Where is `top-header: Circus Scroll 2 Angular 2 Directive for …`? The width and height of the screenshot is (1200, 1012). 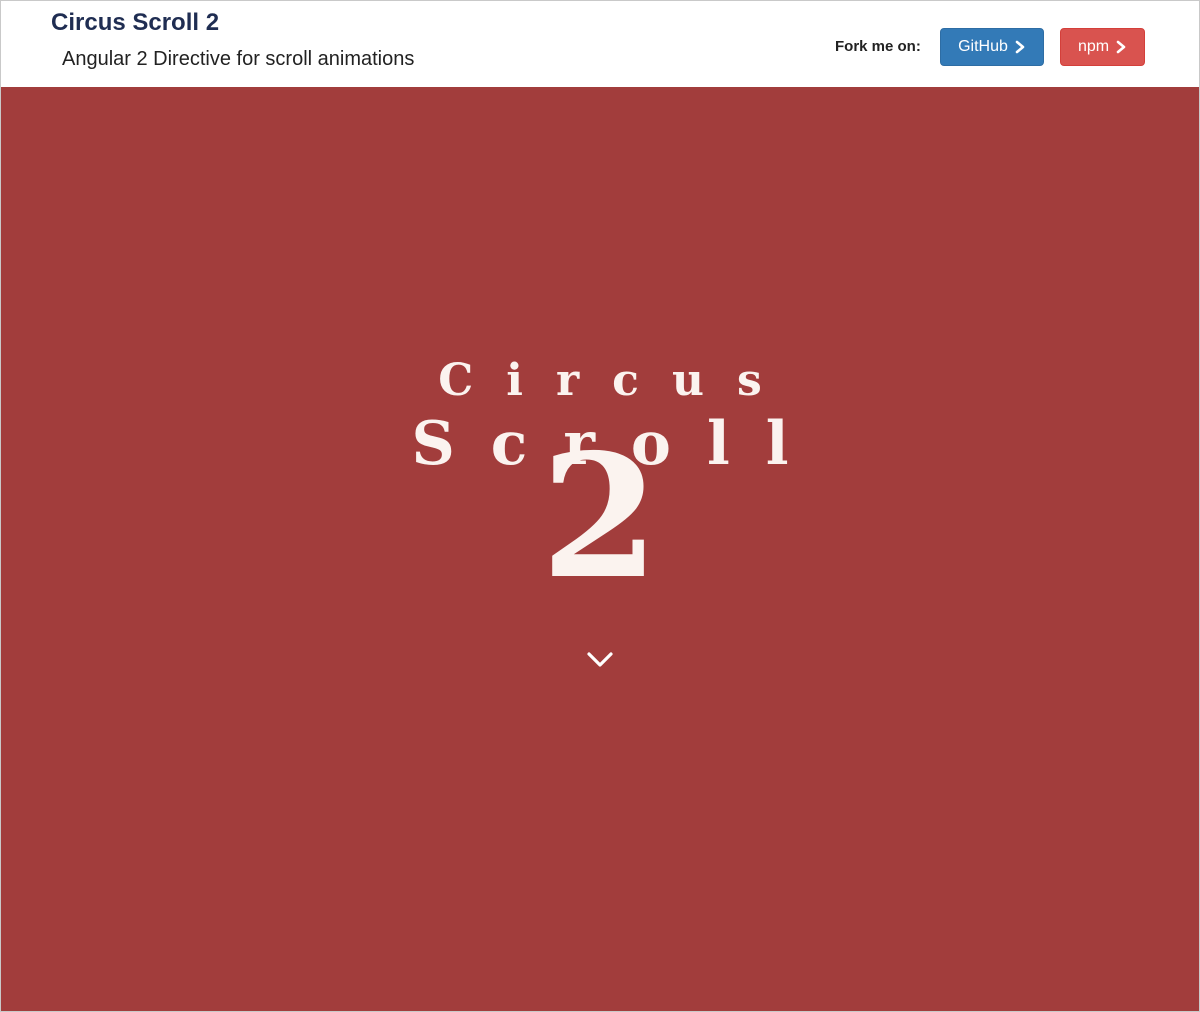
top-header: Circus Scroll 2 Angular 2 Directive for … is located at coordinates (600, 44).